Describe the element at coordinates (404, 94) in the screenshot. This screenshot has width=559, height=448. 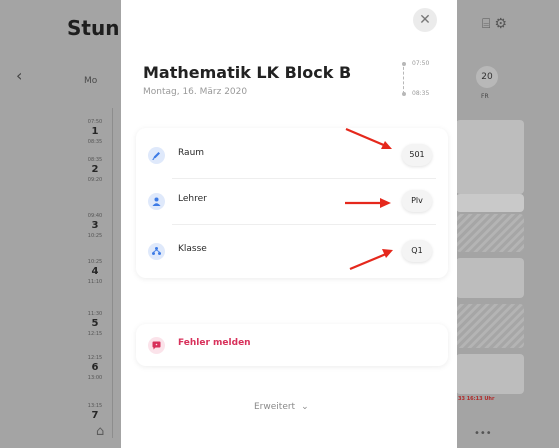
I see `time-end-dot` at that location.